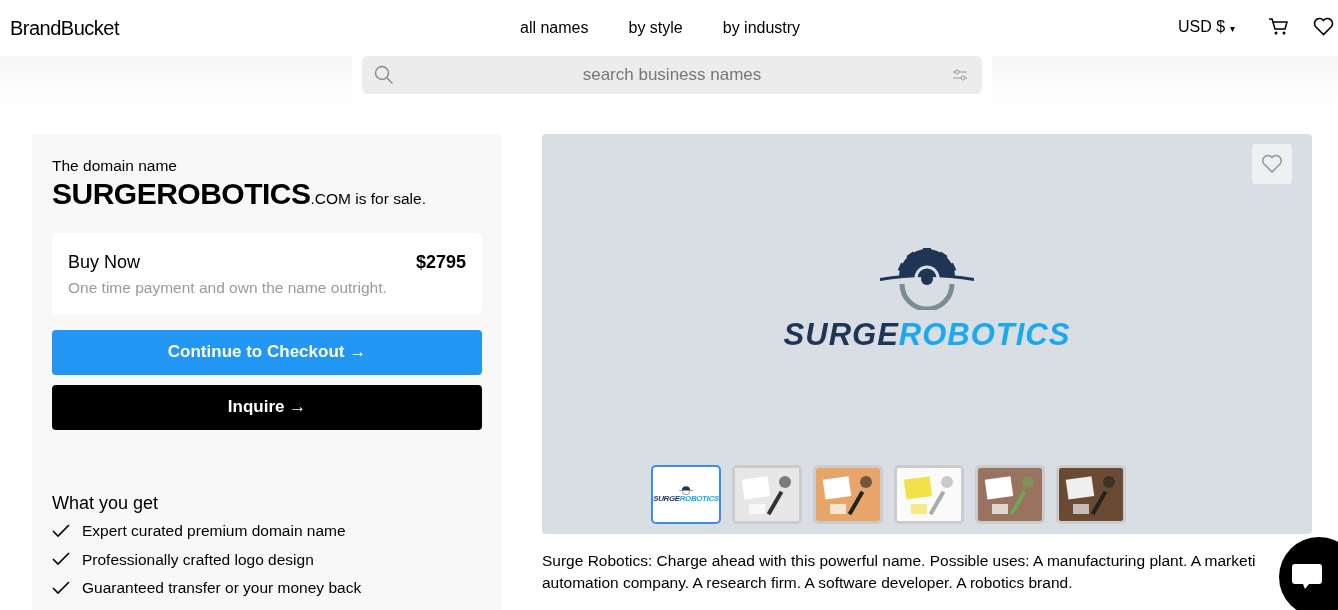 This screenshot has height=610, width=1338. What do you see at coordinates (1278, 26) in the screenshot?
I see `cart-icon` at bounding box center [1278, 26].